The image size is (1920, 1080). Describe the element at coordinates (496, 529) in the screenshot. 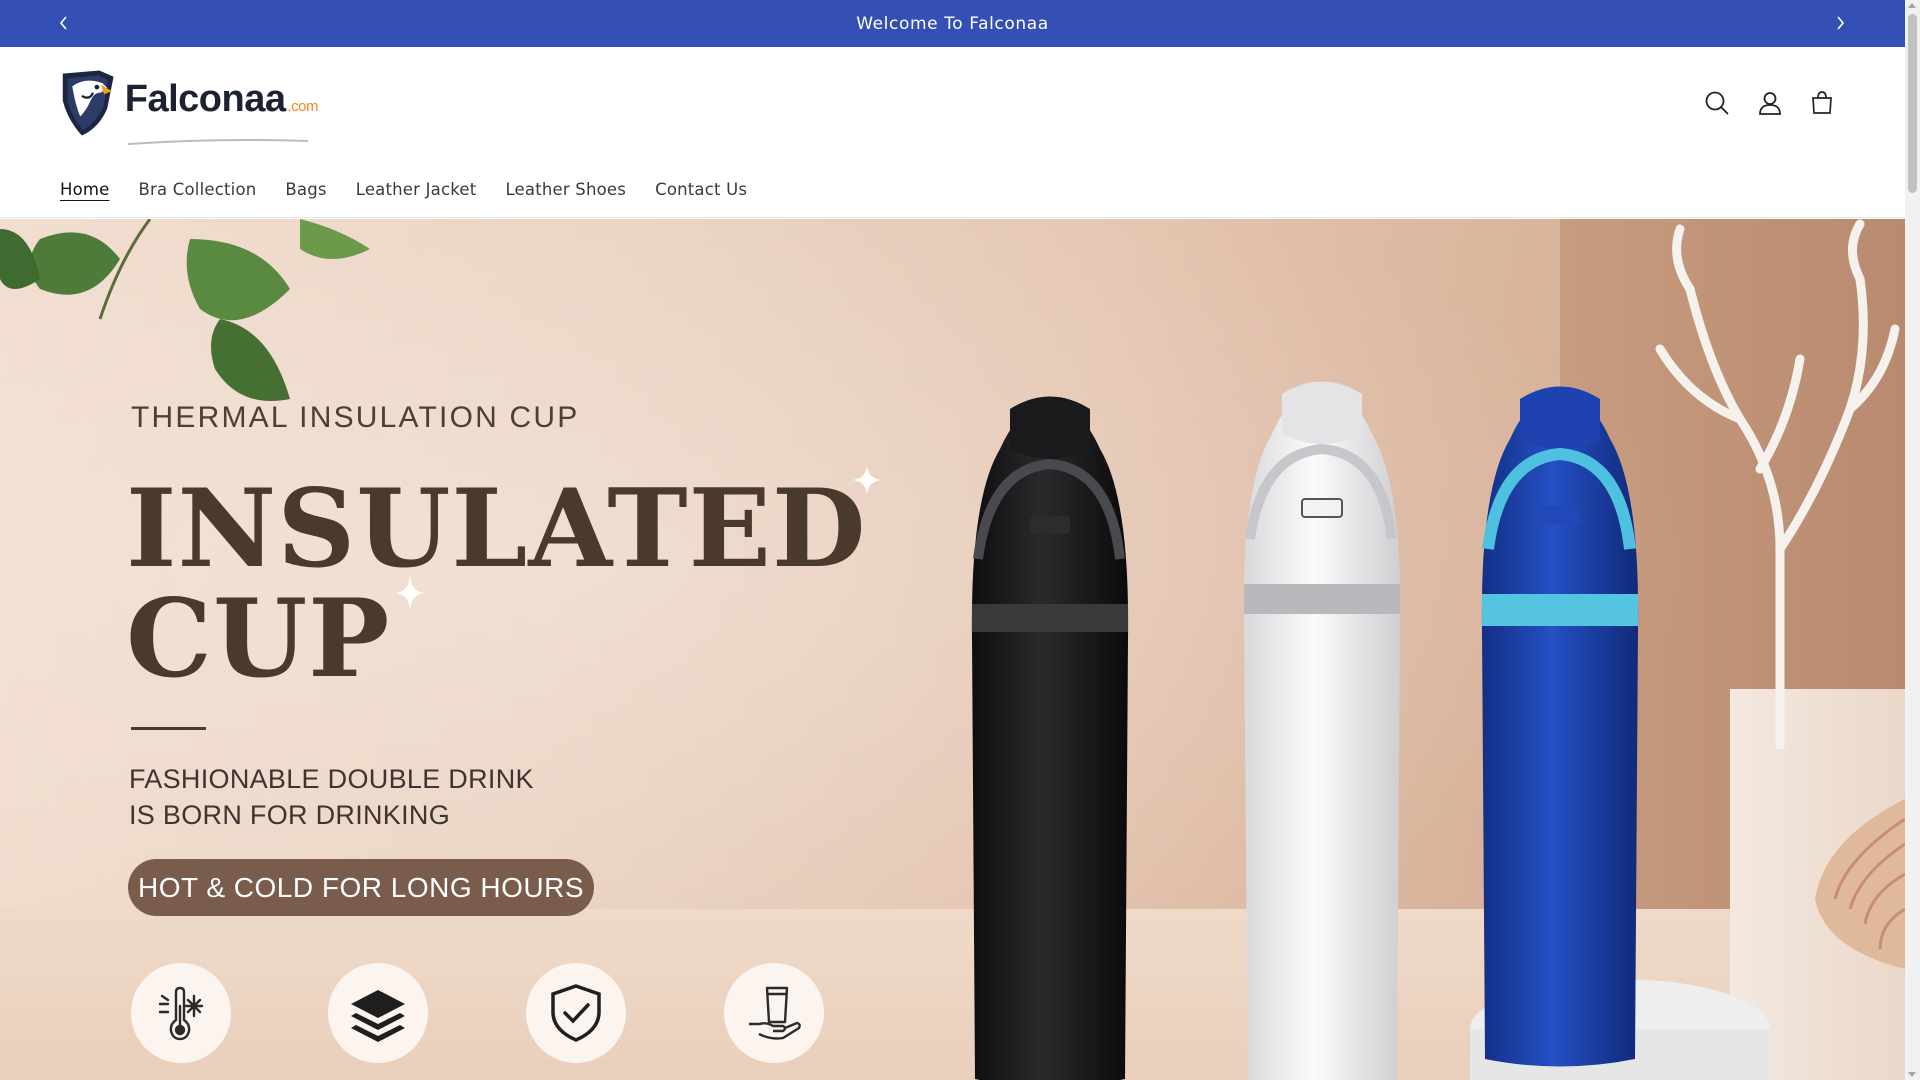

I see `hero-headline-line1: INSULATED` at that location.